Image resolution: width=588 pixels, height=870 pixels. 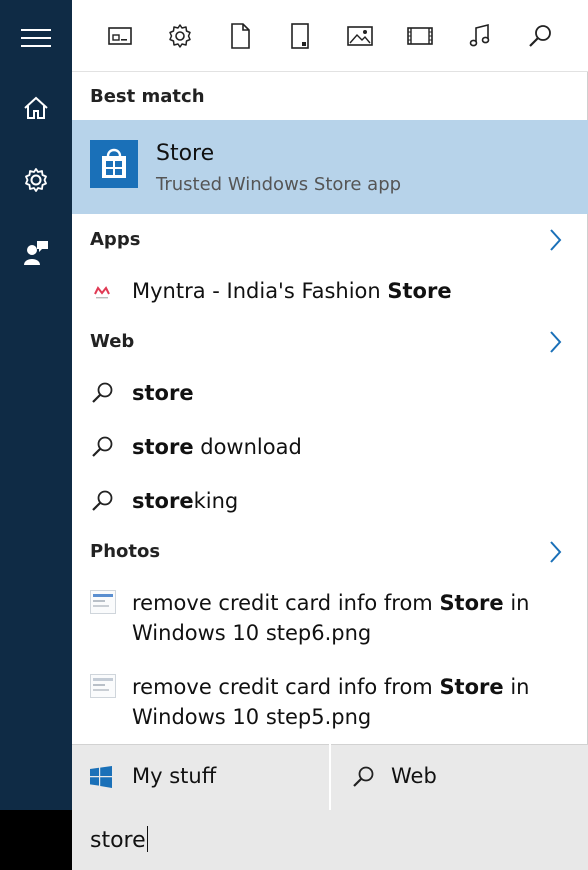 What do you see at coordinates (414, 776) in the screenshot?
I see `web-scope-label: Web` at bounding box center [414, 776].